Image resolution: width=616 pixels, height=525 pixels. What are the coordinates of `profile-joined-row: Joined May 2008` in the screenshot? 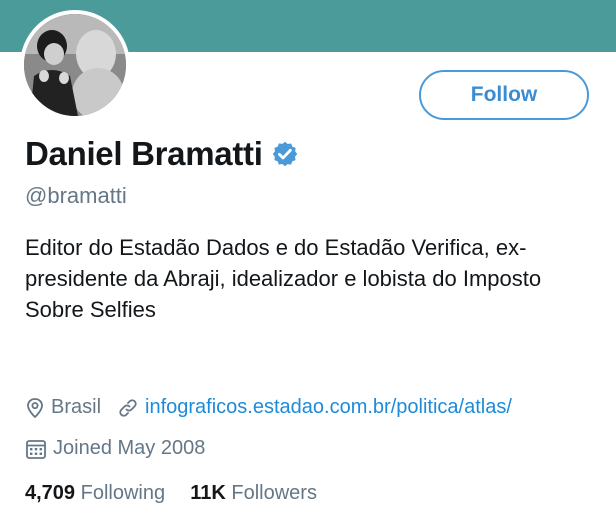 It's located at (115, 448).